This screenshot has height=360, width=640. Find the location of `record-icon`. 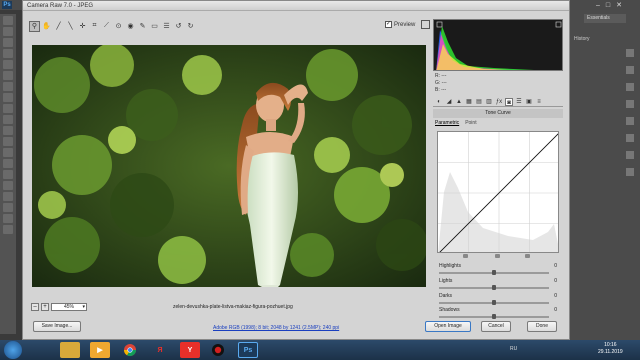

record-icon is located at coordinates (218, 350).